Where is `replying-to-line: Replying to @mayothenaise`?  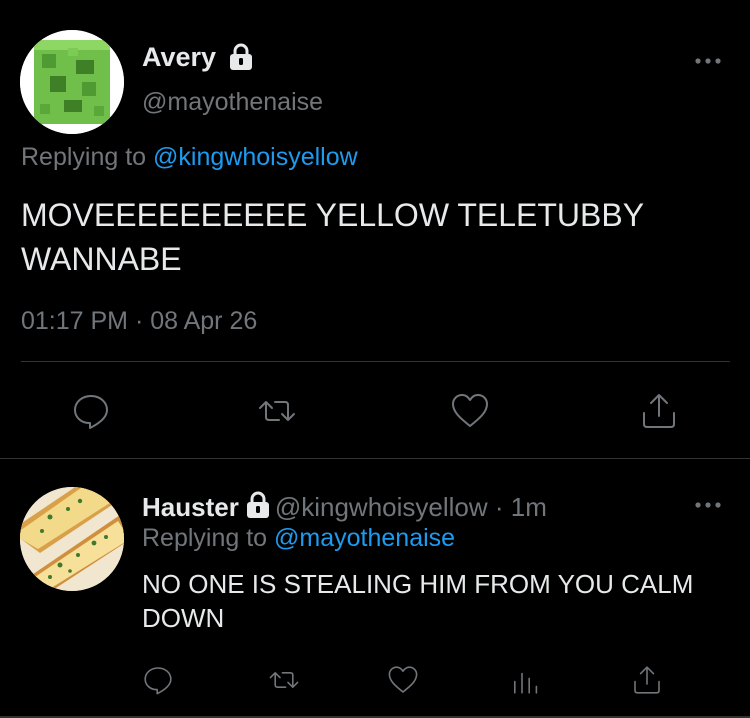 replying-to-line: Replying to @mayothenaise is located at coordinates (298, 538).